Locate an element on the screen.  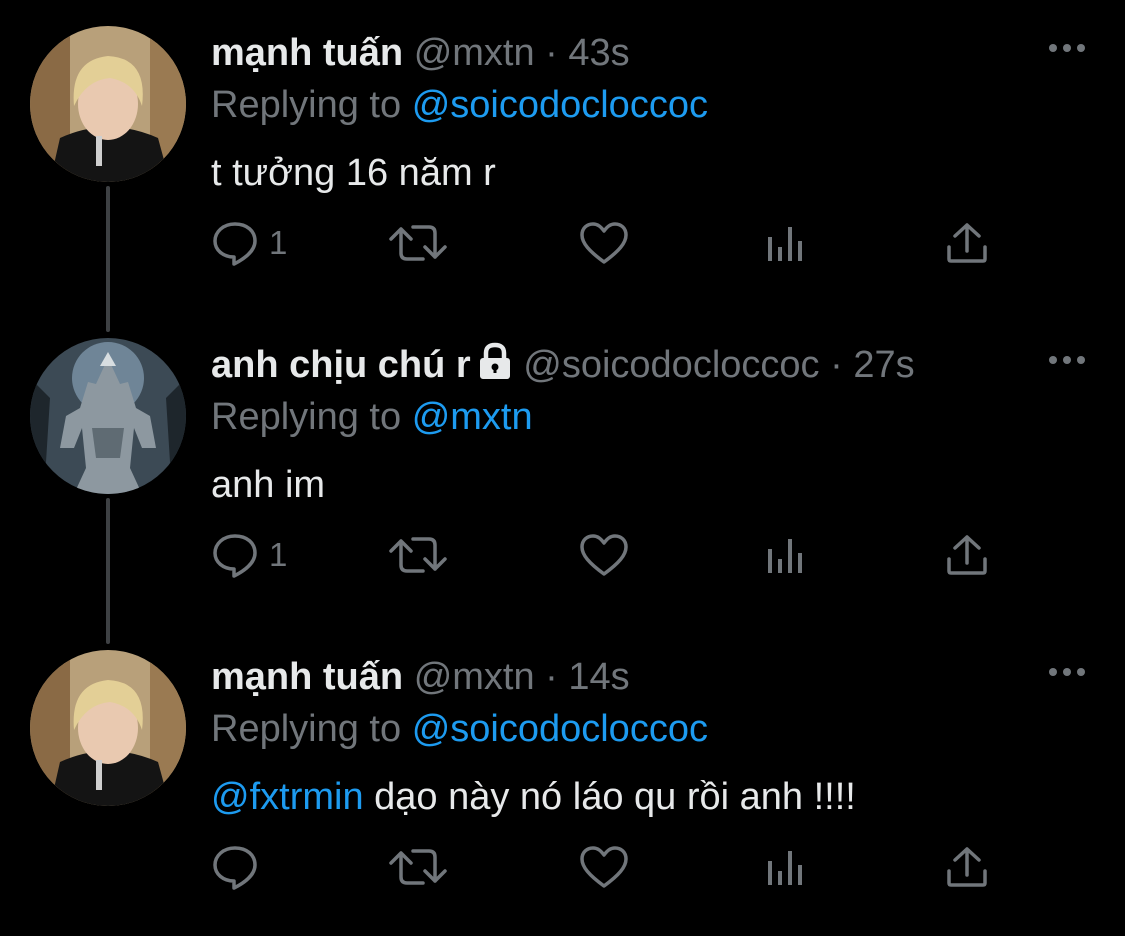
timestamp: 14s is located at coordinates (598, 677).